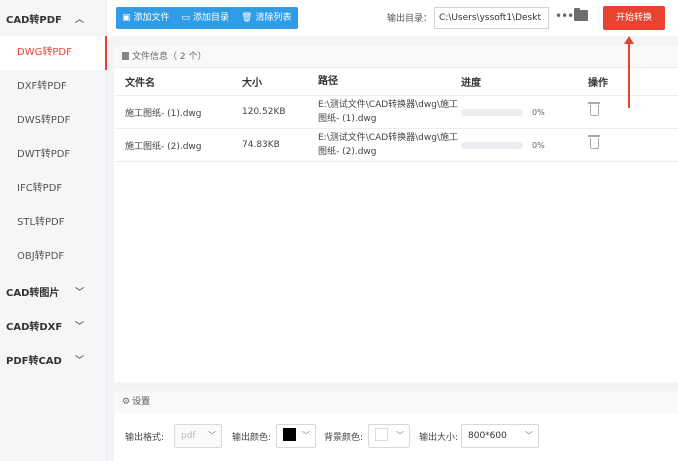 The height and width of the screenshot is (461, 678). What do you see at coordinates (264, 112) in the screenshot?
I see `file-size: 120.52KB` at bounding box center [264, 112].